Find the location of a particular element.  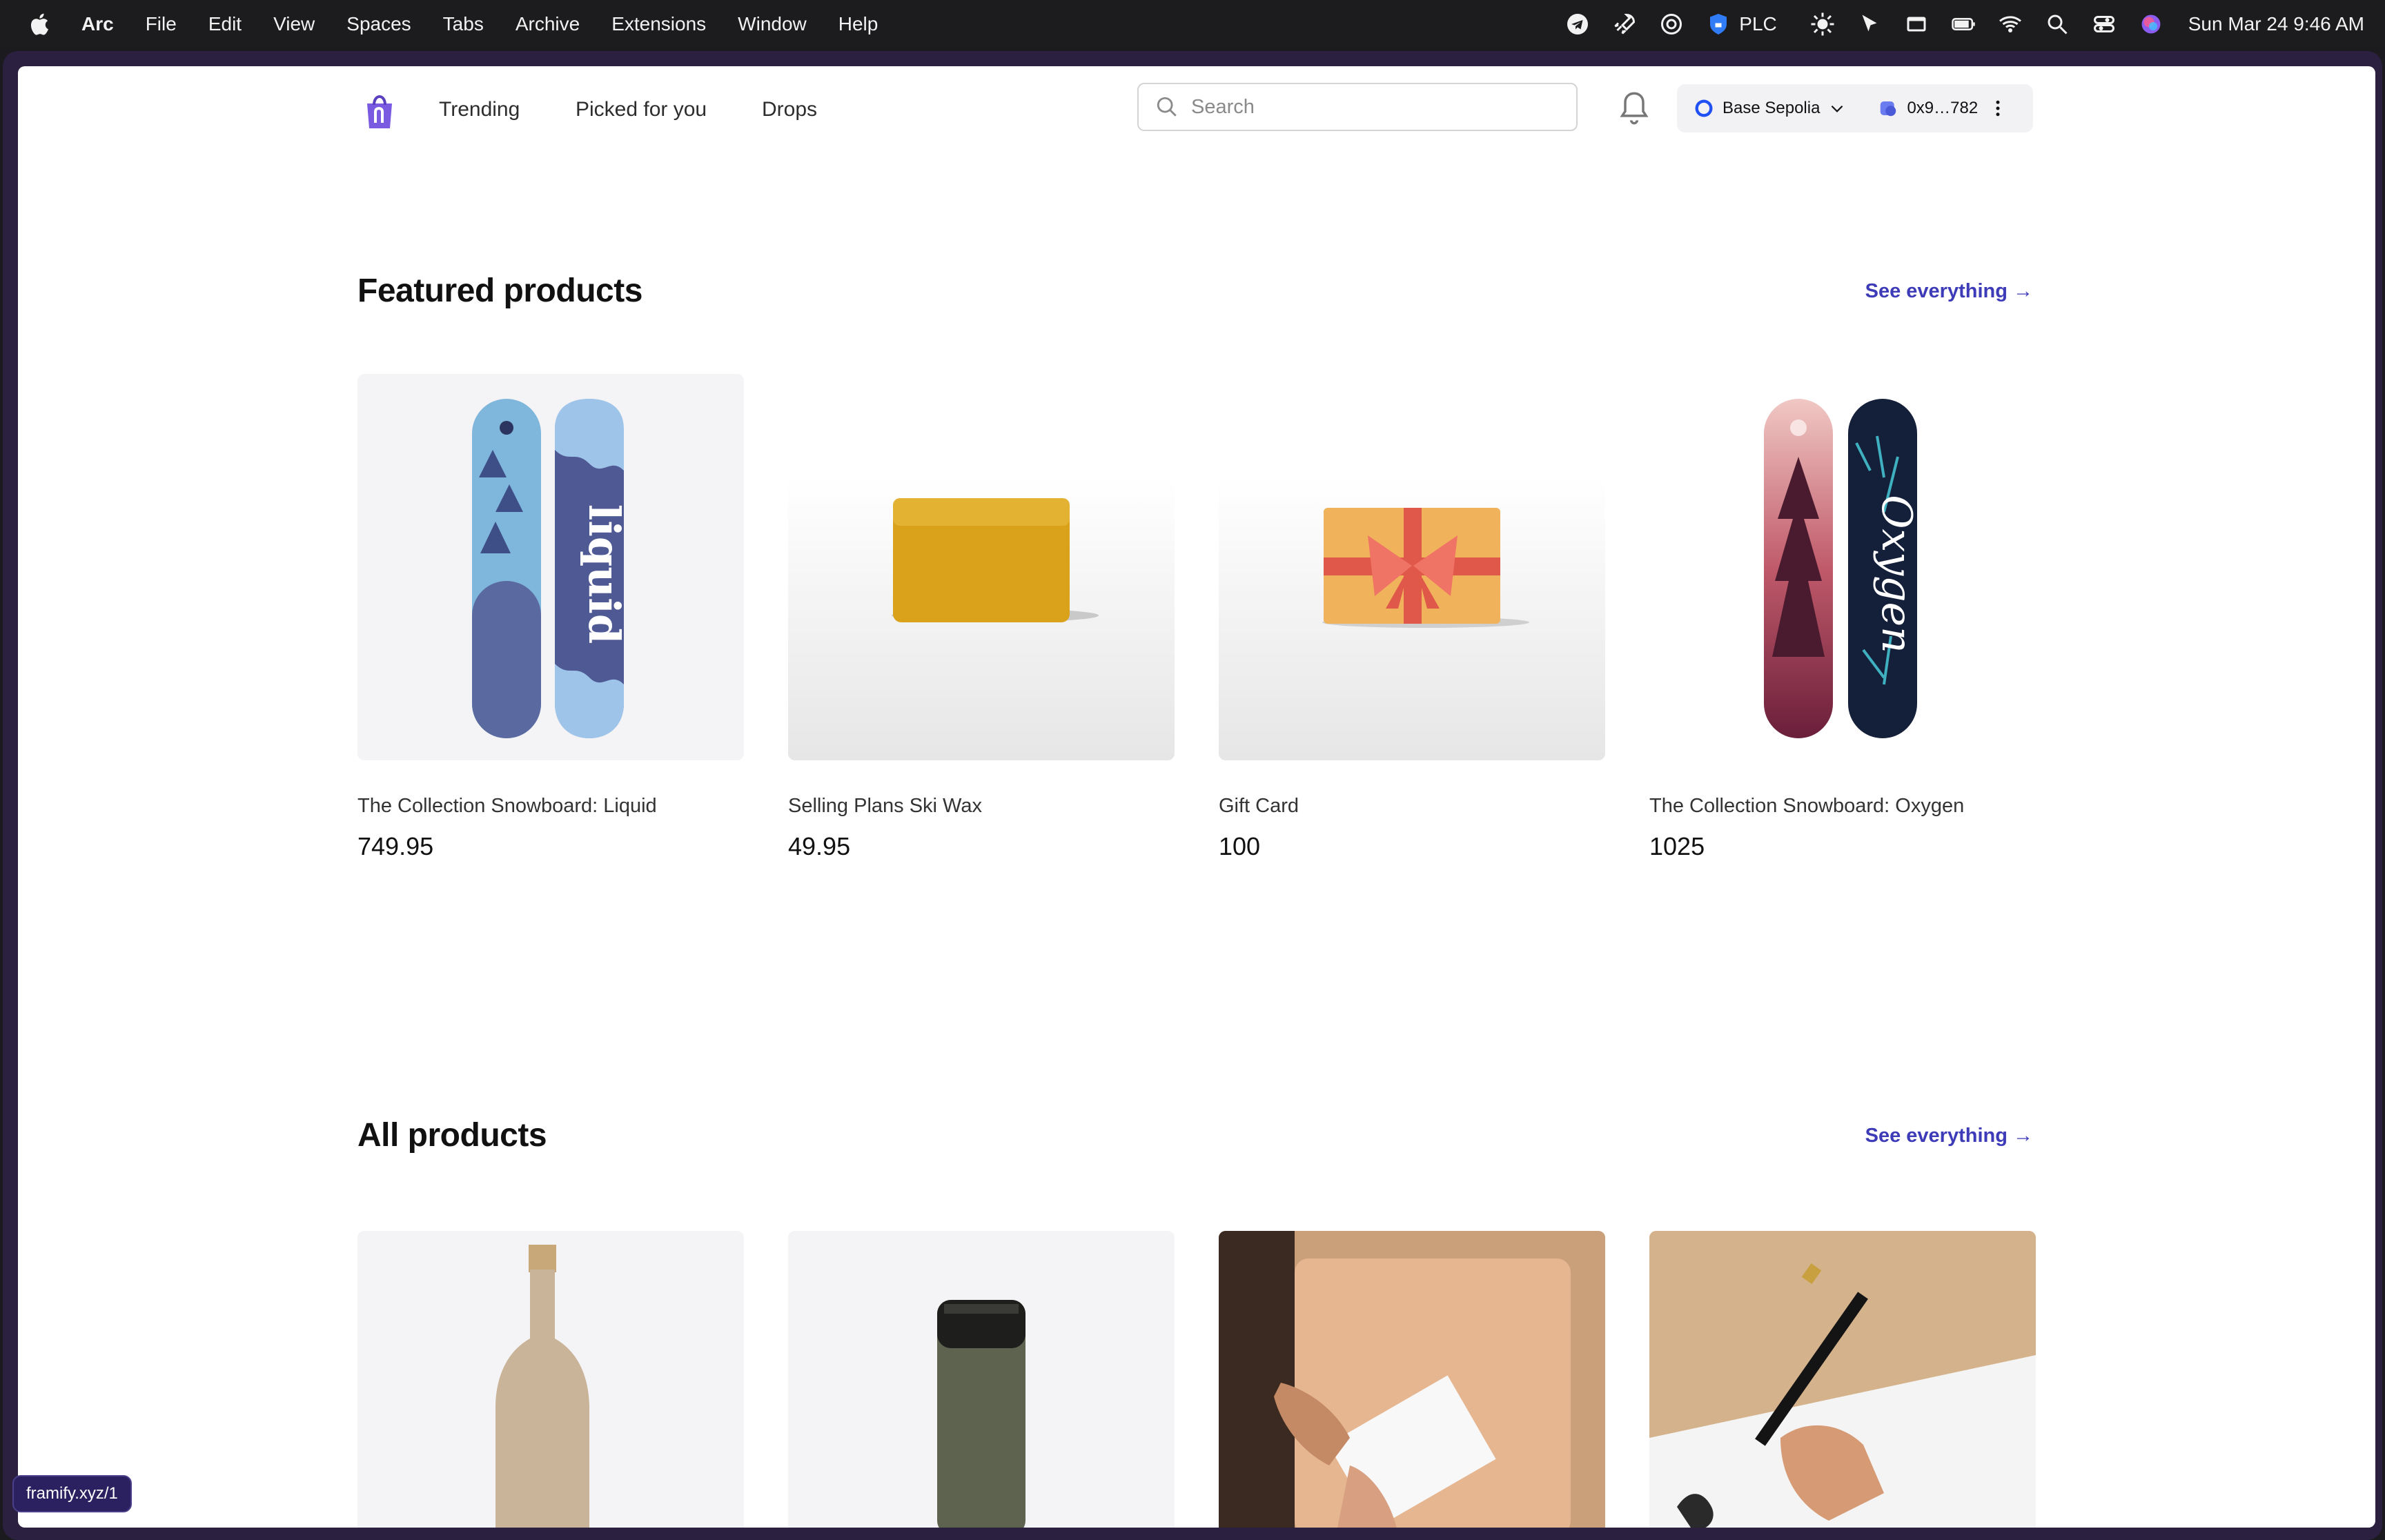

account-button: 0x9…782 is located at coordinates (1928, 108).